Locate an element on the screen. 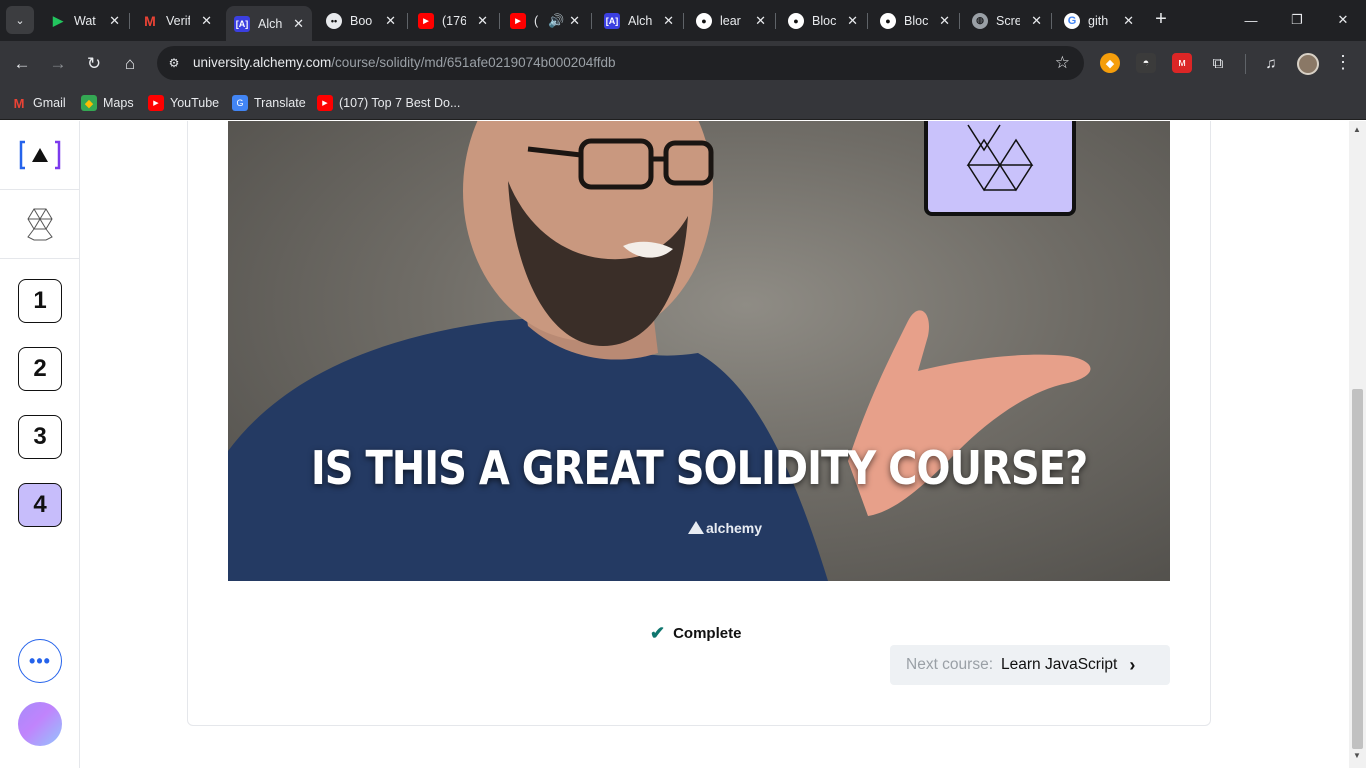  home-icon: ⌂ is located at coordinates (130, 64).